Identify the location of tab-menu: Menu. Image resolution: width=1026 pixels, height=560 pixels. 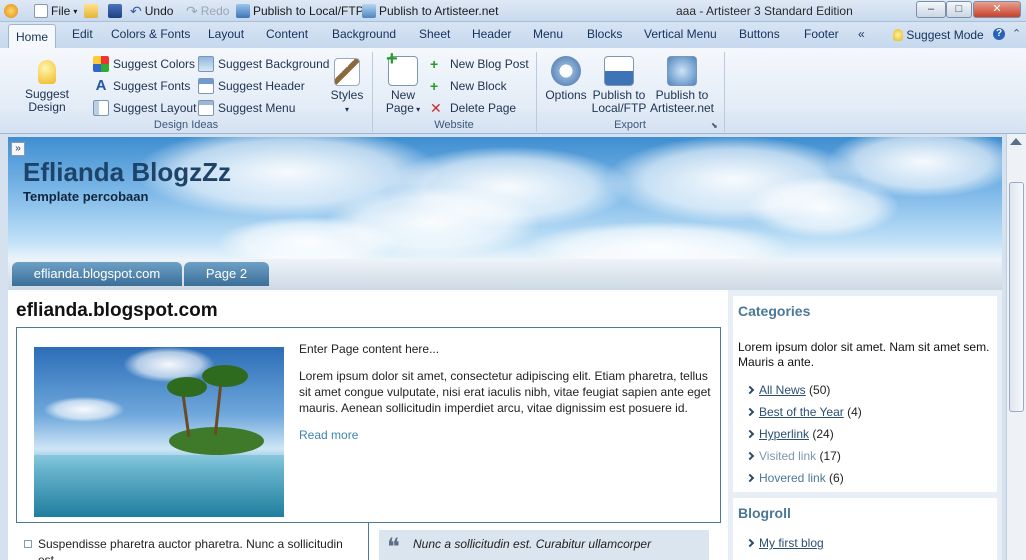
(548, 34).